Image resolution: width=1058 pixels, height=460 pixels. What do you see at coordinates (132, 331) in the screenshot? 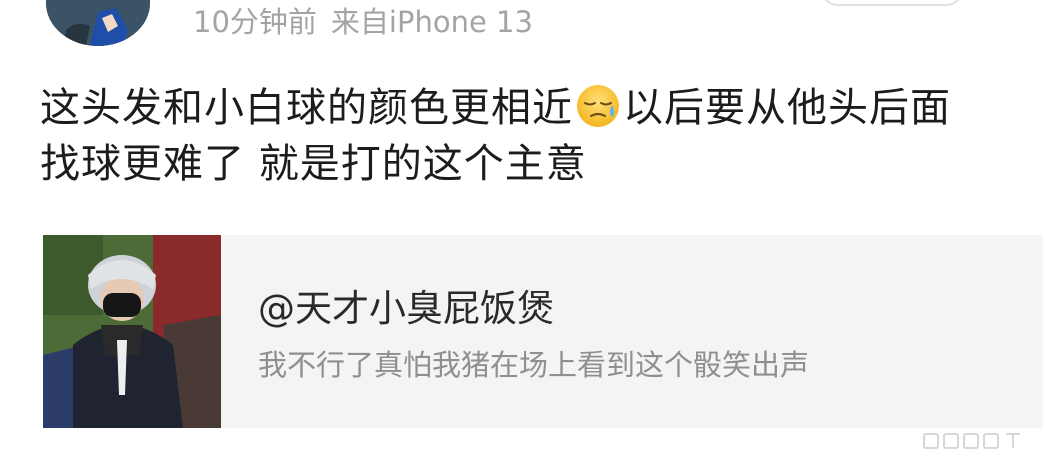
I see `quoted-post-thumbnail` at bounding box center [132, 331].